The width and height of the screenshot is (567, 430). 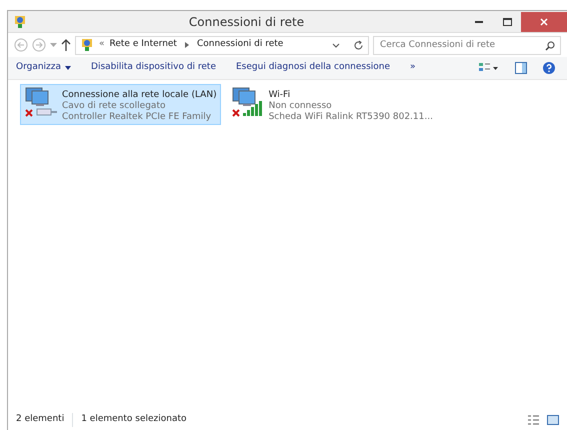 What do you see at coordinates (550, 45) in the screenshot?
I see `search-icon` at bounding box center [550, 45].